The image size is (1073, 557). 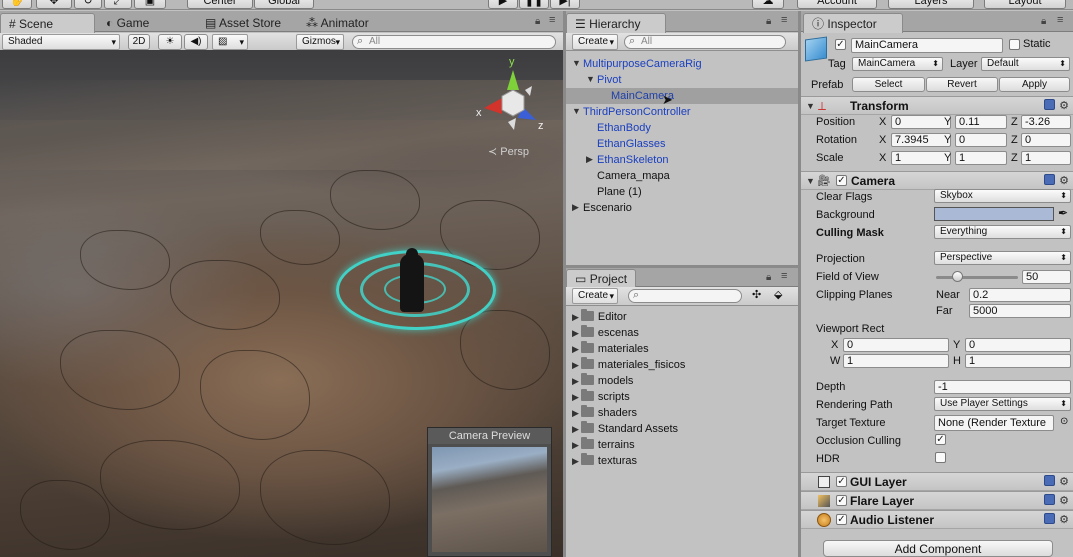 I want to click on culling-mask-dropdown: Everything, so click(x=1002, y=232).